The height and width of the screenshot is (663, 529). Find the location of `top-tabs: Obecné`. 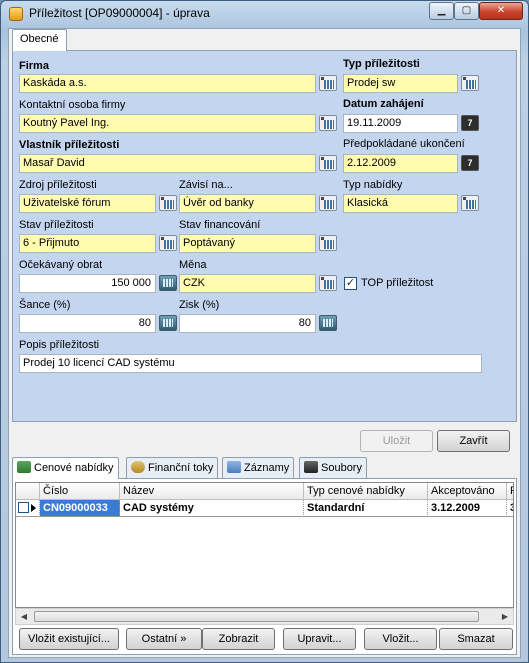

top-tabs: Obecné is located at coordinates (264, 40).